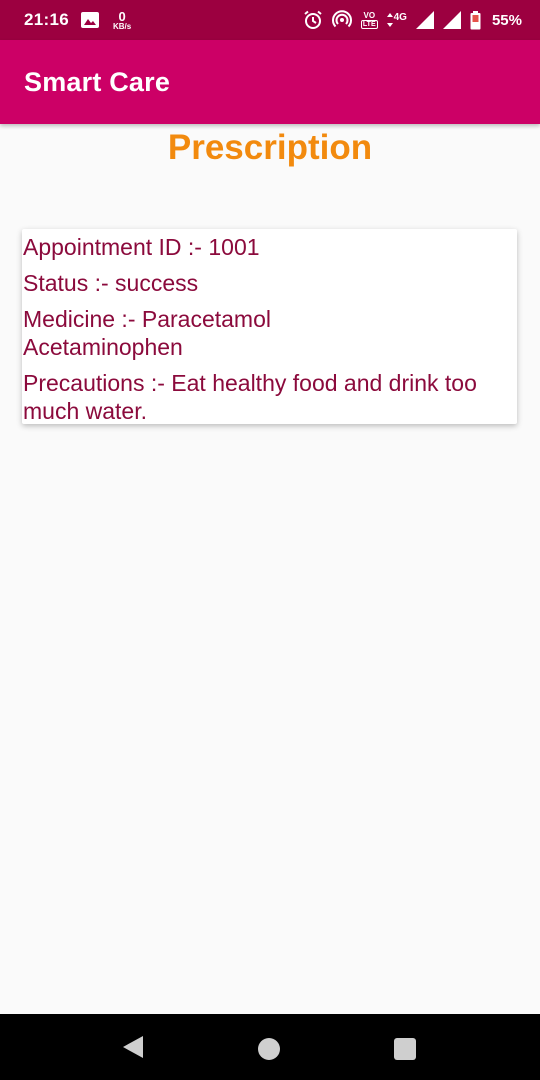  Describe the element at coordinates (270, 147) in the screenshot. I see `page-title: Prescription` at that location.